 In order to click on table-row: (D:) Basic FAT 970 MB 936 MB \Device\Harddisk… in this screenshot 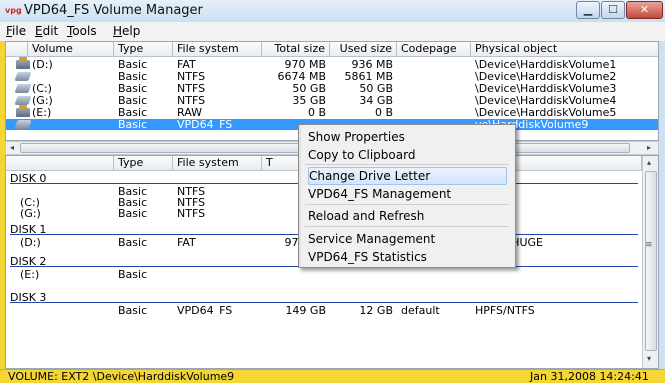, I will do `click(332, 63)`.